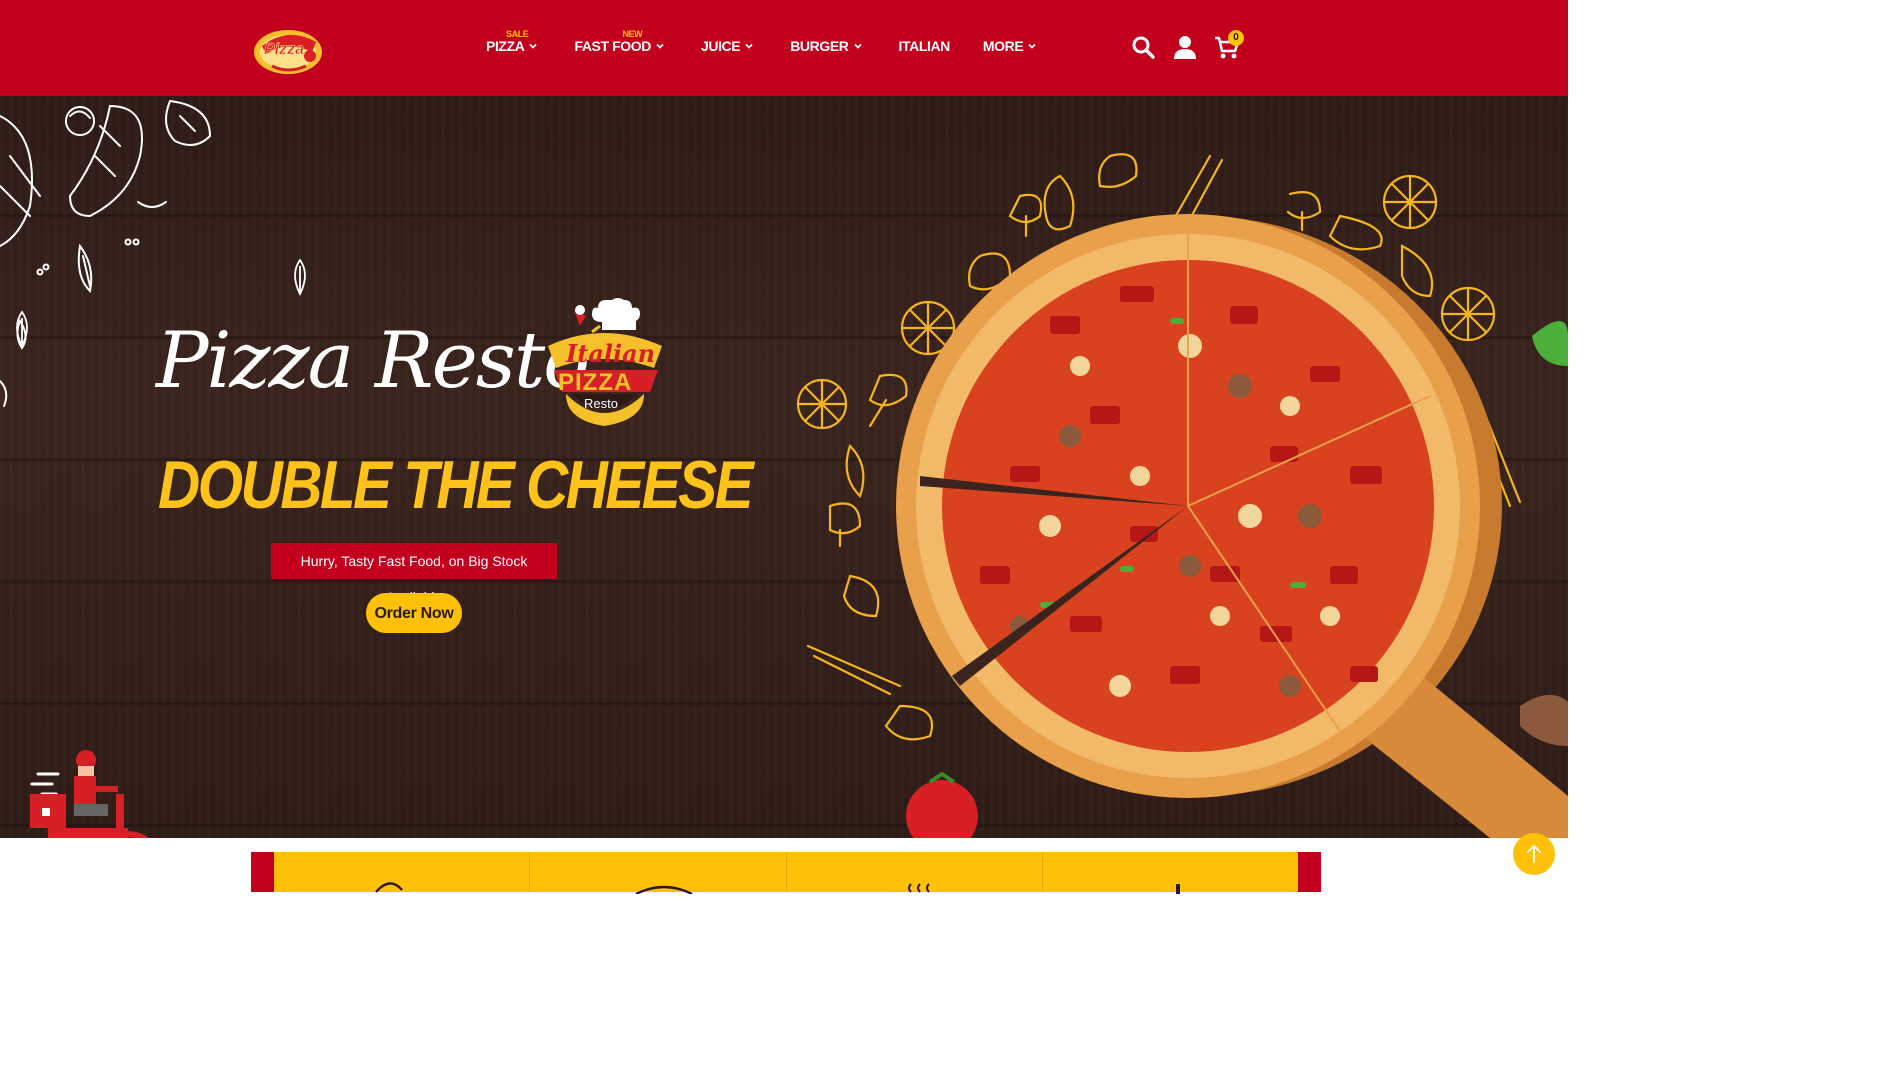 This screenshot has height=1080, width=1901. What do you see at coordinates (517, 34) in the screenshot?
I see `sale-badge: SALE` at bounding box center [517, 34].